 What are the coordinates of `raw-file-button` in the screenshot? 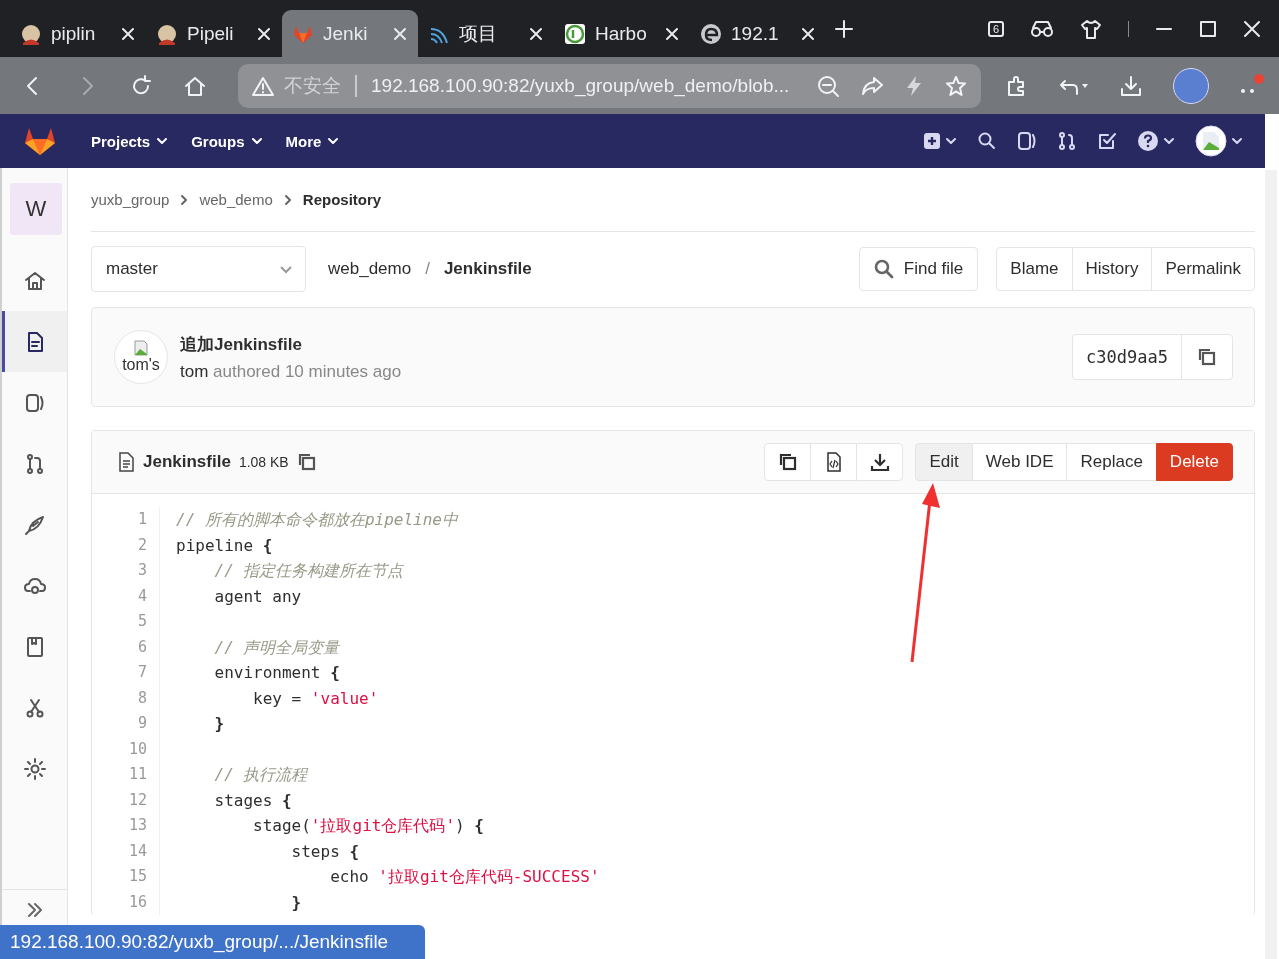 It's located at (834, 462).